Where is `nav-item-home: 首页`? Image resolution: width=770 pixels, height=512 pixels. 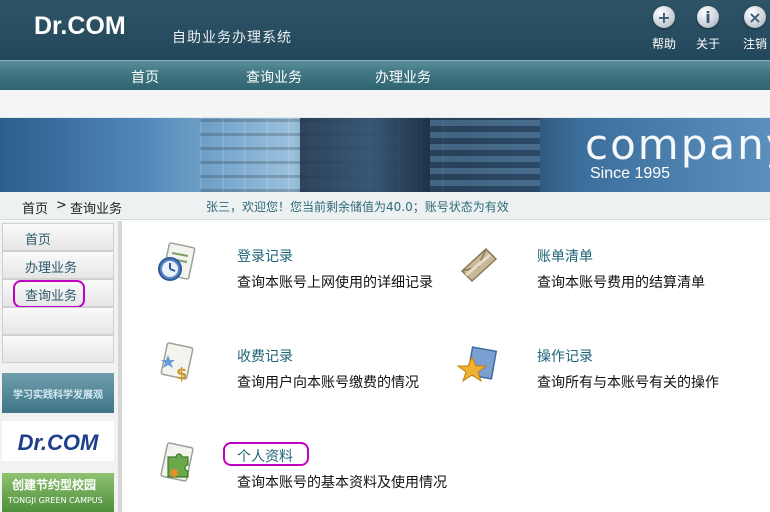 nav-item-home: 首页 is located at coordinates (145, 77).